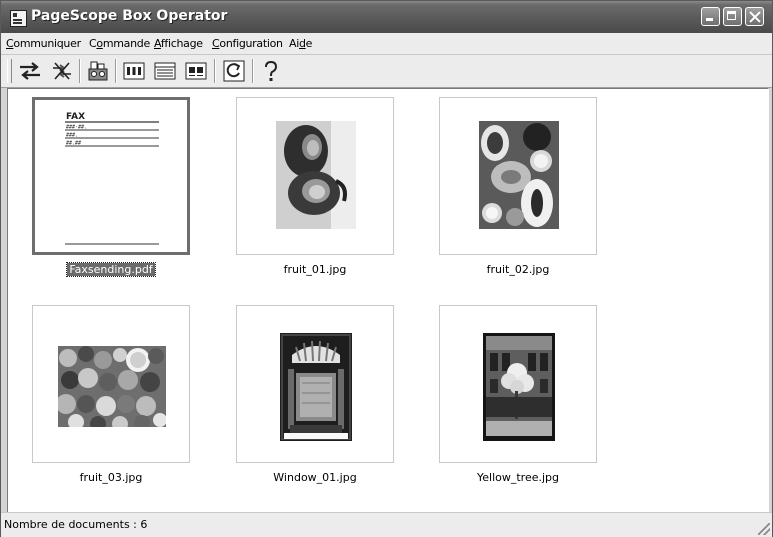 The width and height of the screenshot is (773, 537). What do you see at coordinates (30, 71) in the screenshot?
I see `transfer-icon` at bounding box center [30, 71].